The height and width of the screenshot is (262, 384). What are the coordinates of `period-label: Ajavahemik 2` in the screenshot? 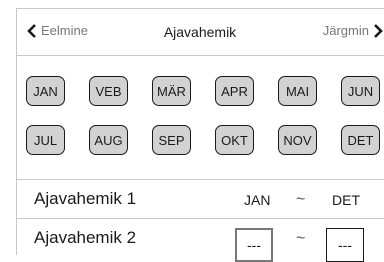 It's located at (85, 237).